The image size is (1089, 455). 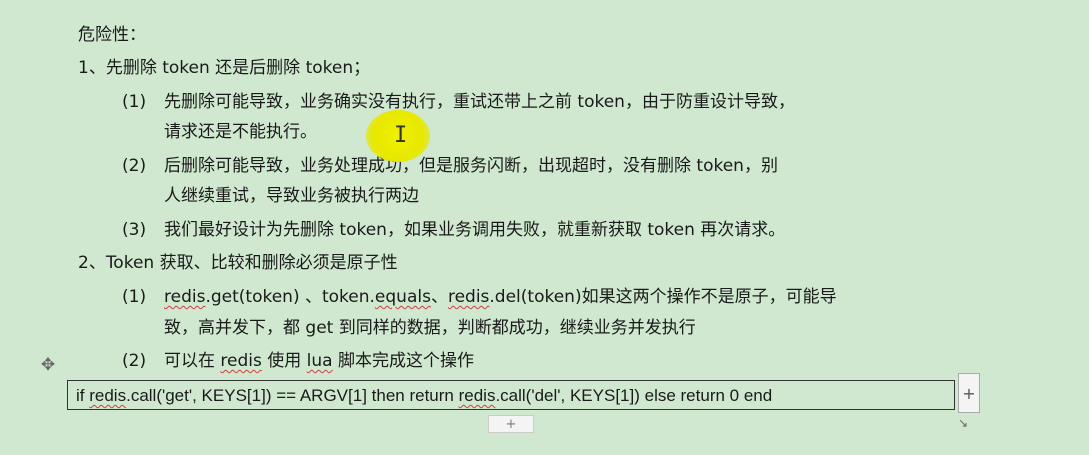 I want to click on section-heading: 危险性：, so click(x=112, y=35).